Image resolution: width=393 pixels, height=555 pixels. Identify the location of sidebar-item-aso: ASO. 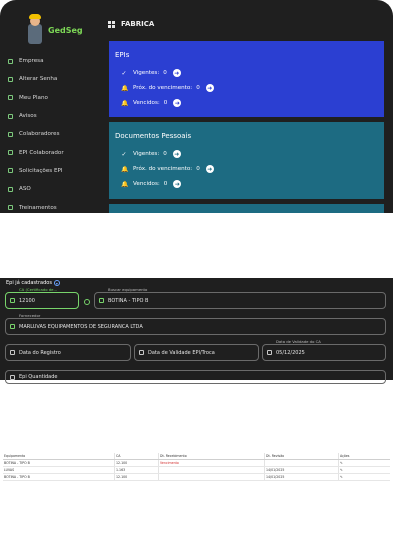
(51, 189).